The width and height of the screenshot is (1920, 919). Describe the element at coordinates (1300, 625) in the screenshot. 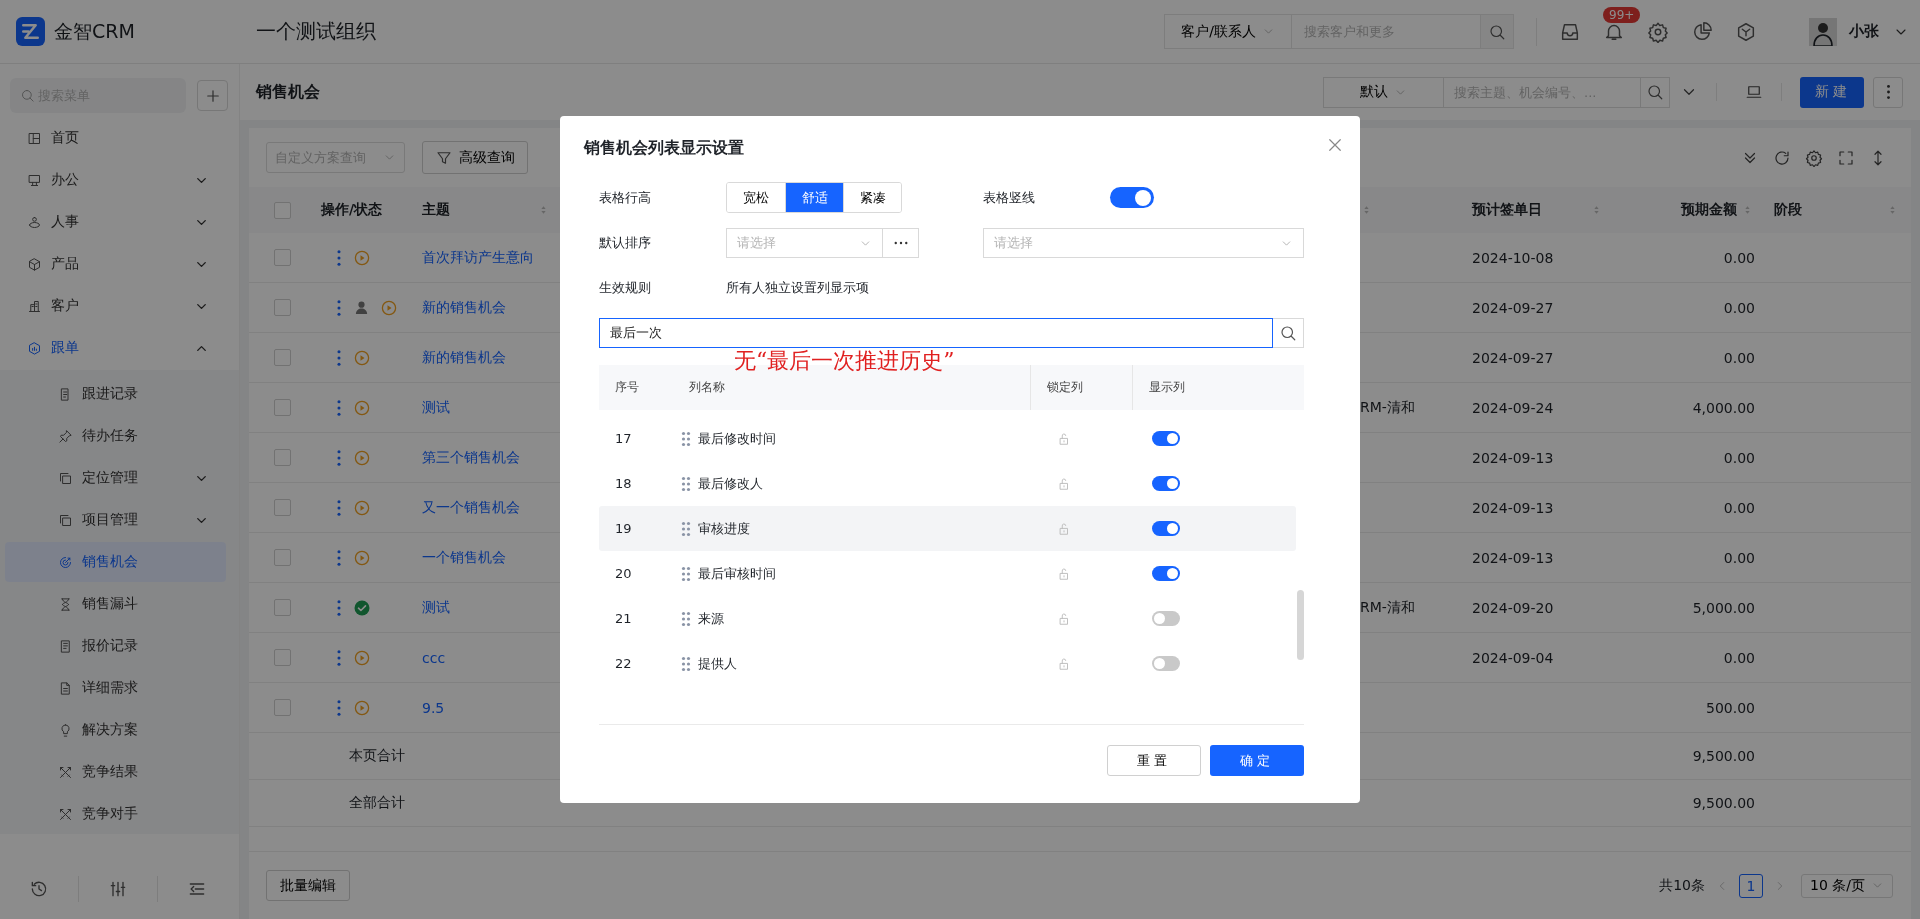

I see `scrollbar-thumb` at that location.